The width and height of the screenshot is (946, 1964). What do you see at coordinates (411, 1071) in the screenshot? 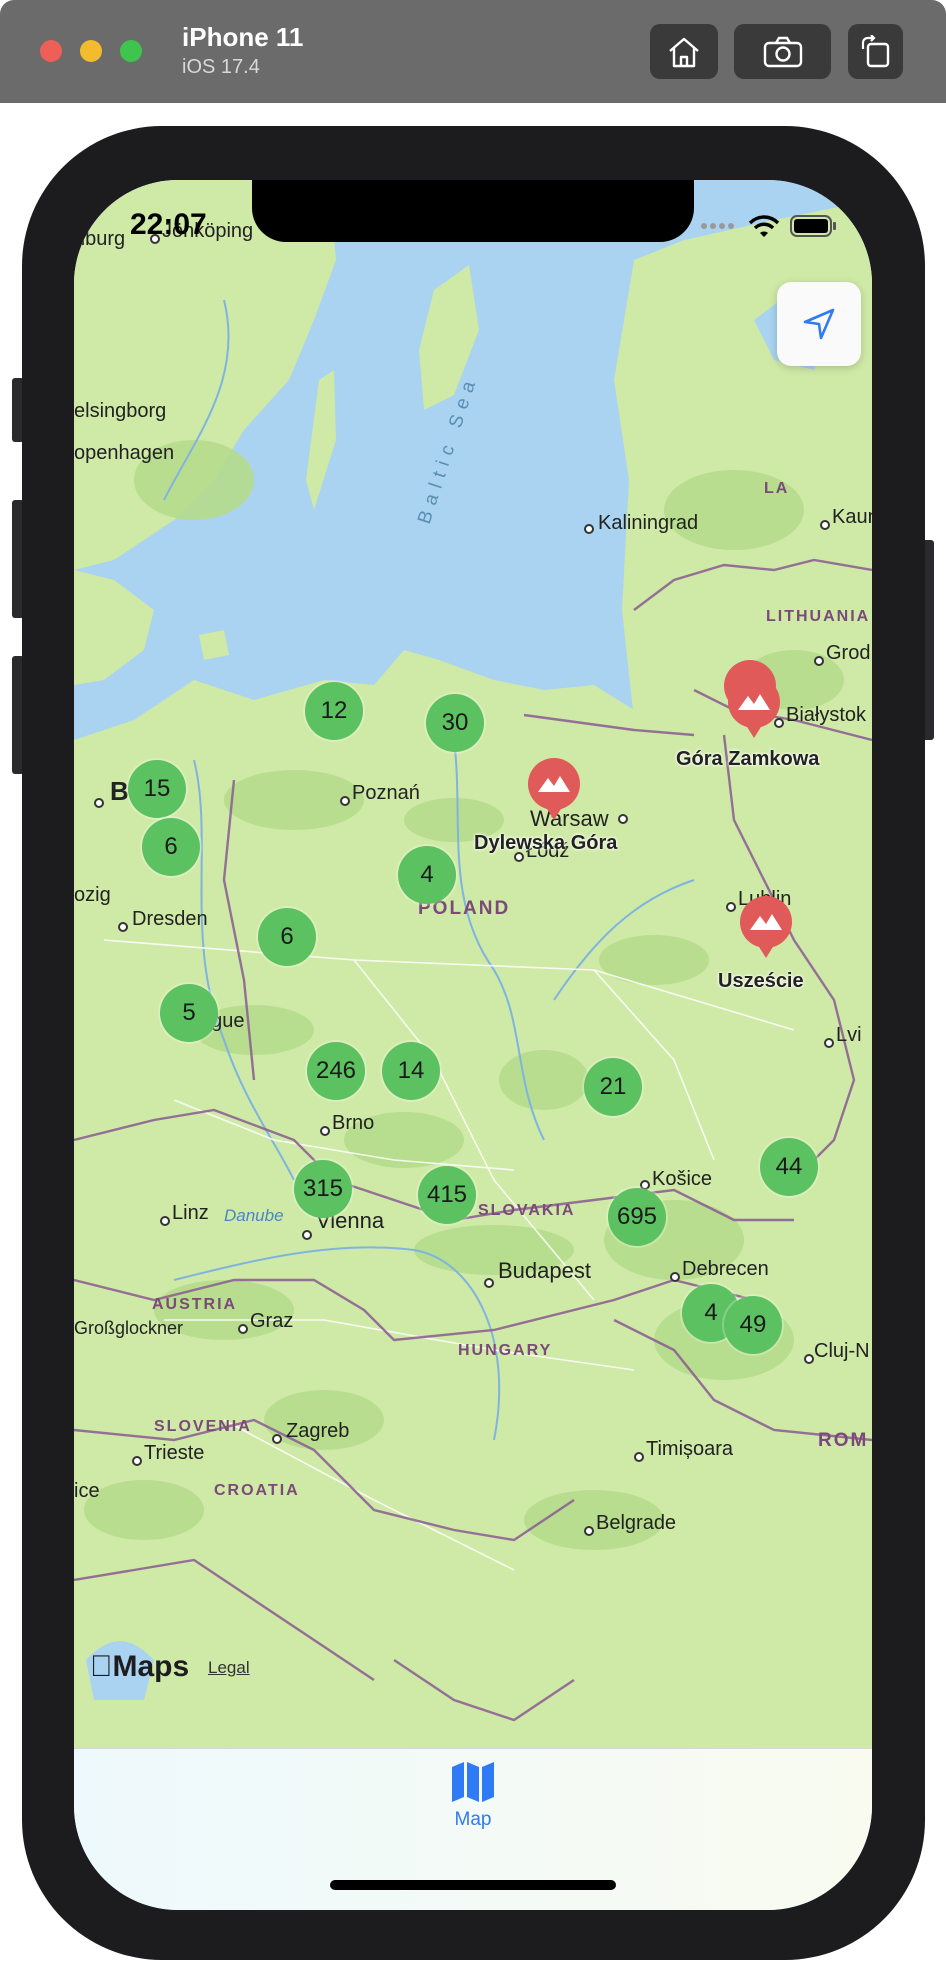
I see `cluster-marker: 14` at bounding box center [411, 1071].